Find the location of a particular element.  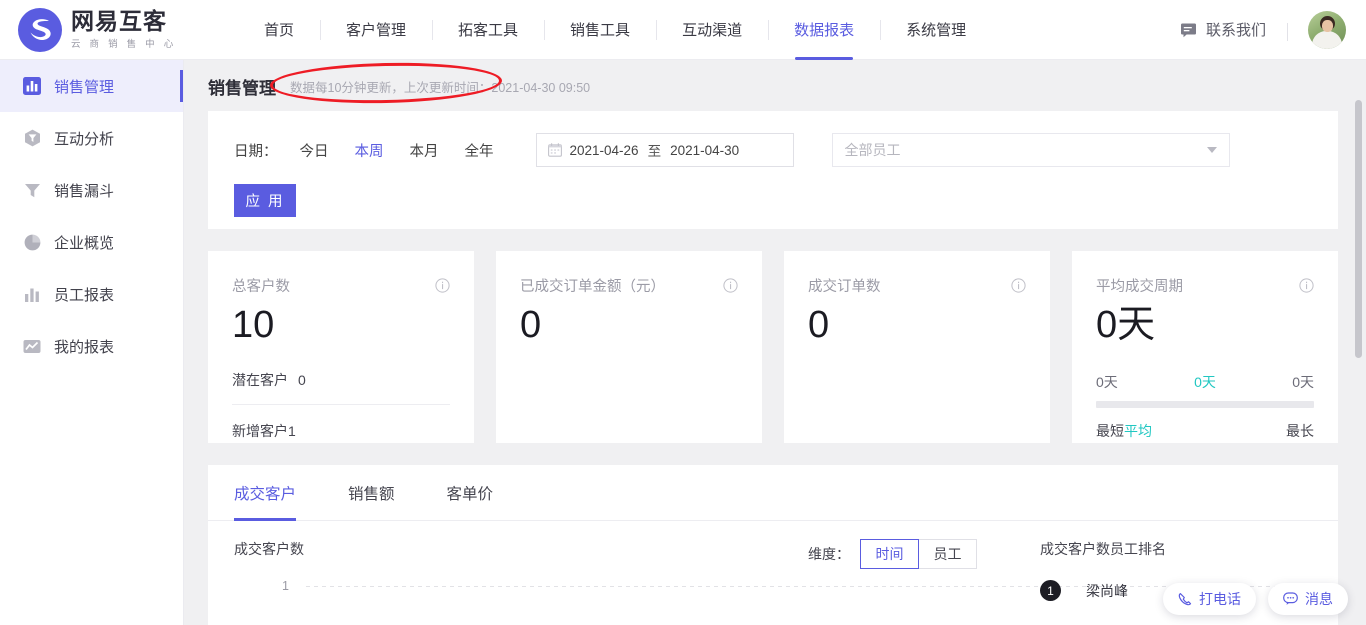

card-title-closed-order-count: 成交订单数 is located at coordinates (844, 287).